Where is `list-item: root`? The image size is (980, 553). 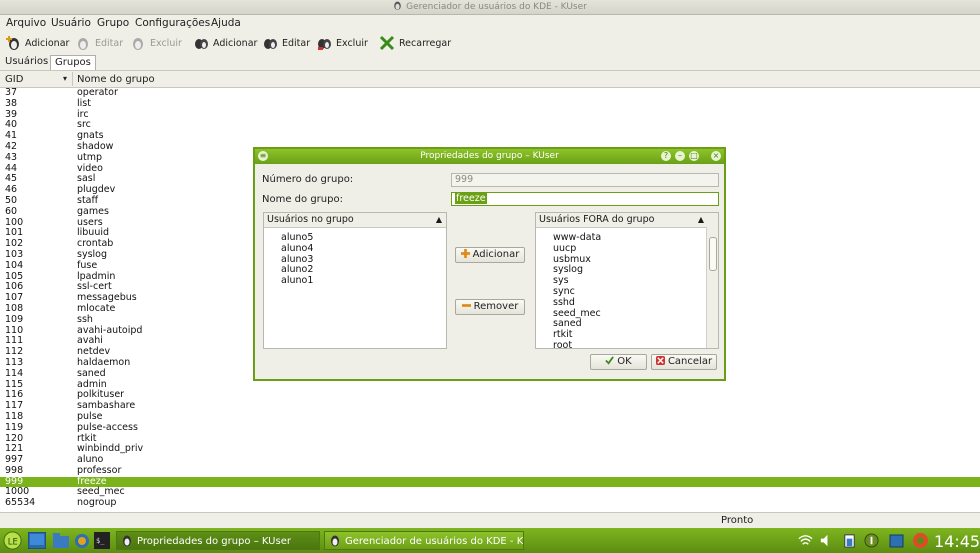 list-item: root is located at coordinates (562, 345).